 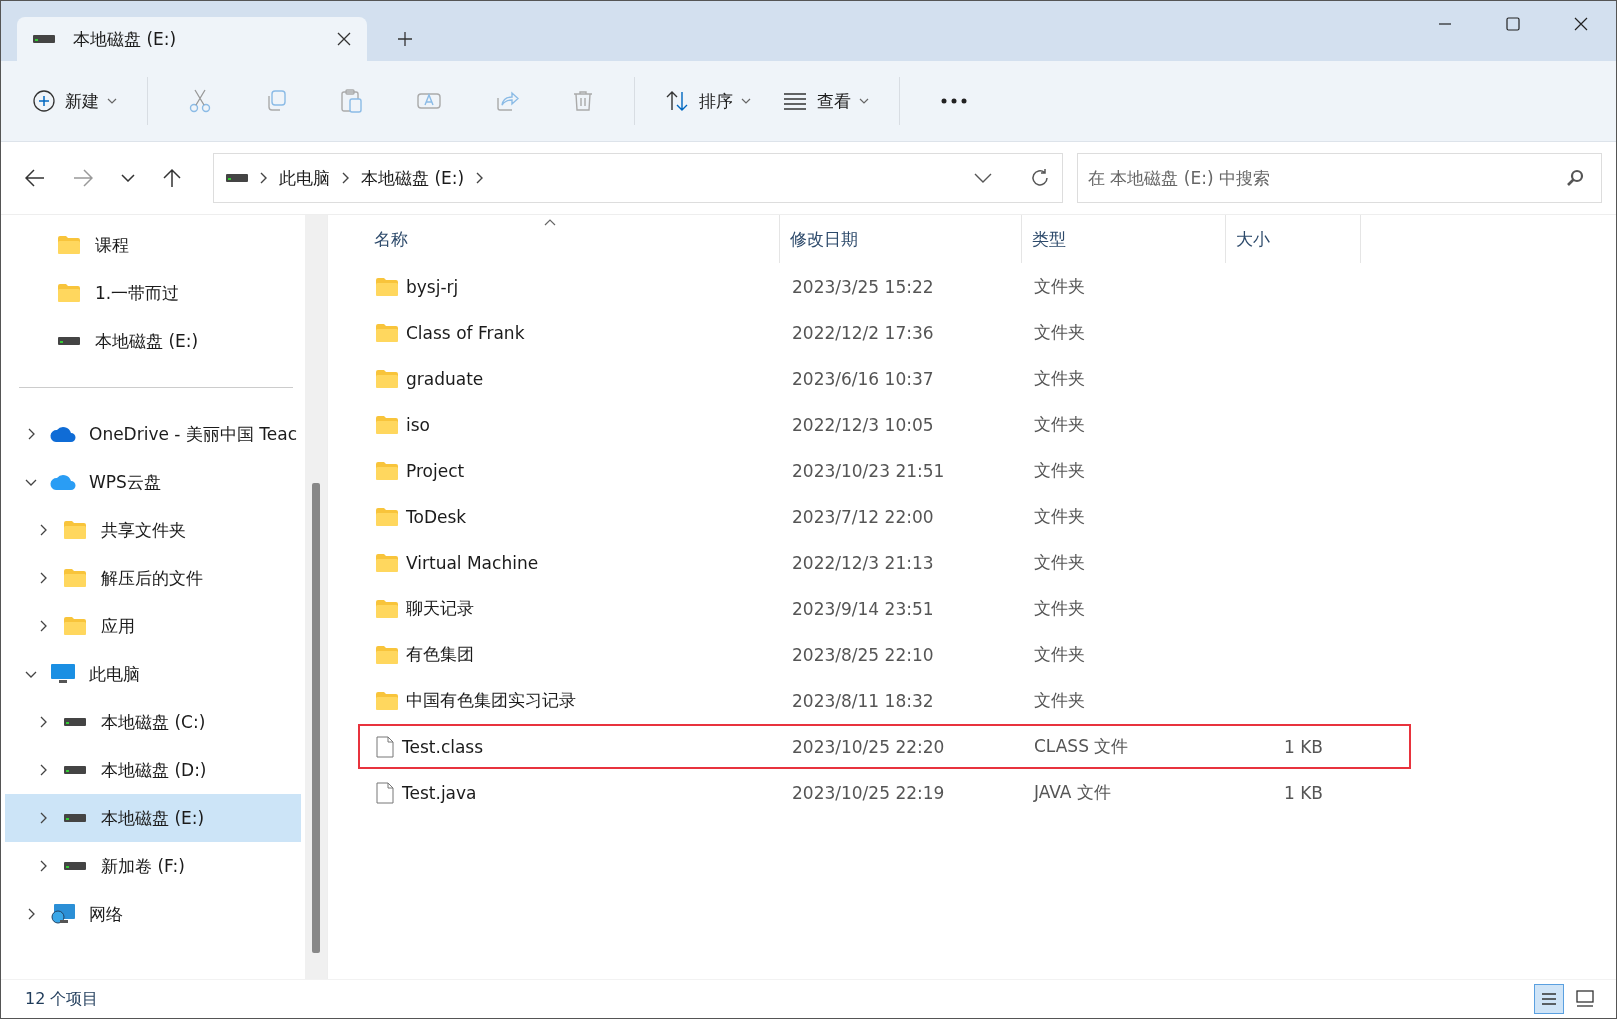 What do you see at coordinates (62, 999) in the screenshot?
I see `item-count: 12 个项目` at bounding box center [62, 999].